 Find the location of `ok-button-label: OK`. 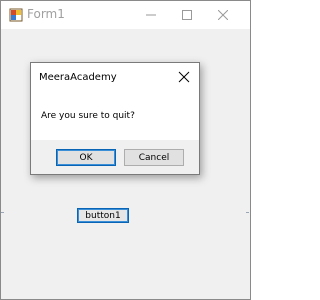

ok-button-label: OK is located at coordinates (86, 157).